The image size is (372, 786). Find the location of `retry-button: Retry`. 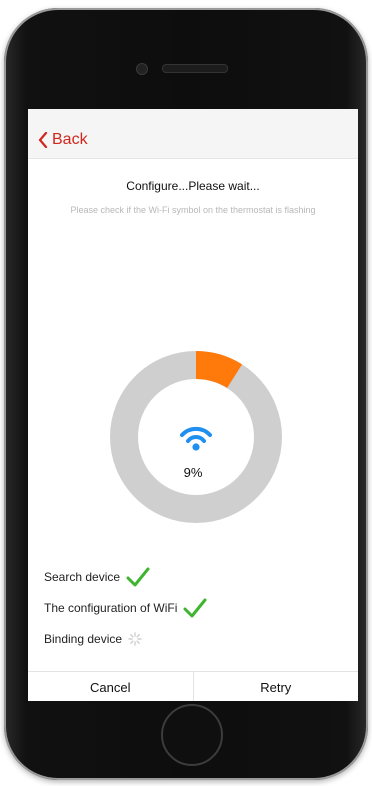

retry-button: Retry is located at coordinates (275, 686).